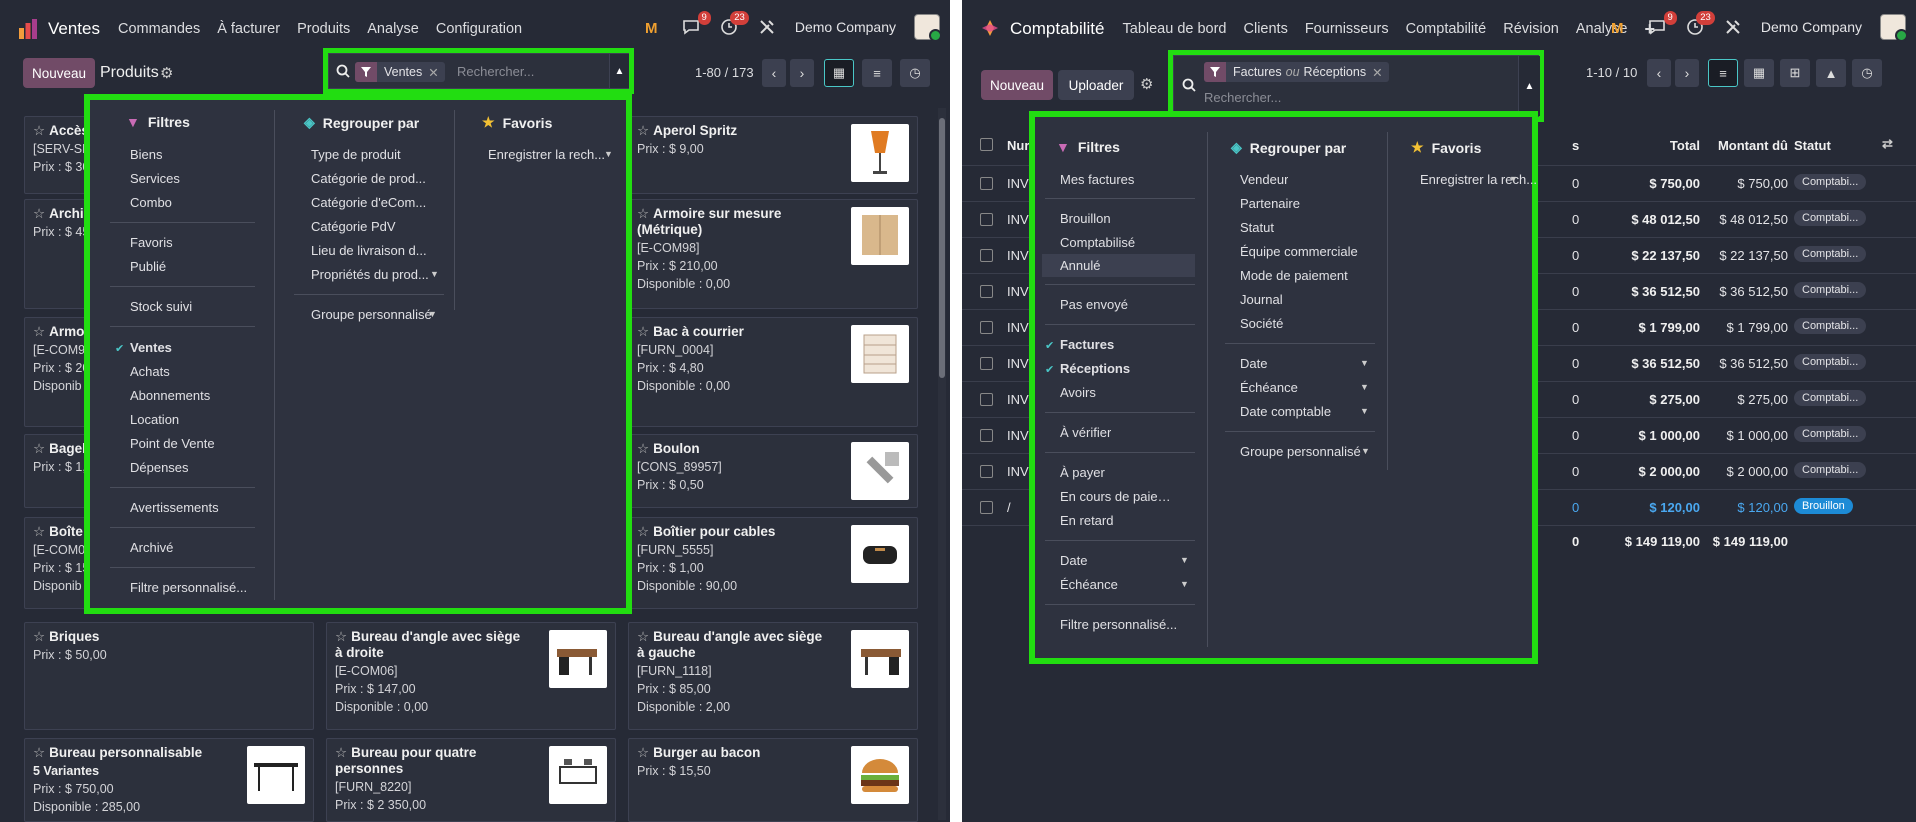 The image size is (1916, 822). What do you see at coordinates (773, 155) in the screenshot?
I see `kanban-card: ☆ Aperol Spritz Prix : $ 9,00` at bounding box center [773, 155].